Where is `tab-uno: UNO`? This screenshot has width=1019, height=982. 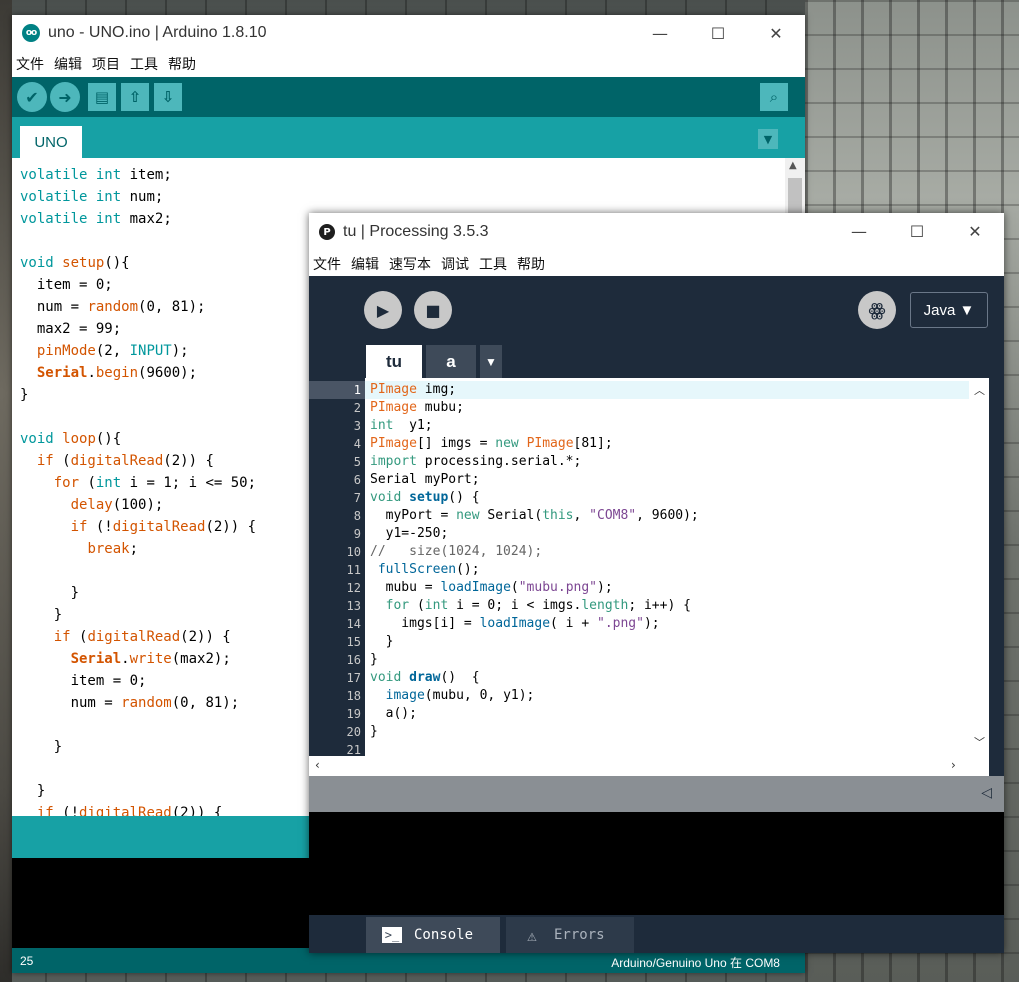 tab-uno: UNO is located at coordinates (51, 142).